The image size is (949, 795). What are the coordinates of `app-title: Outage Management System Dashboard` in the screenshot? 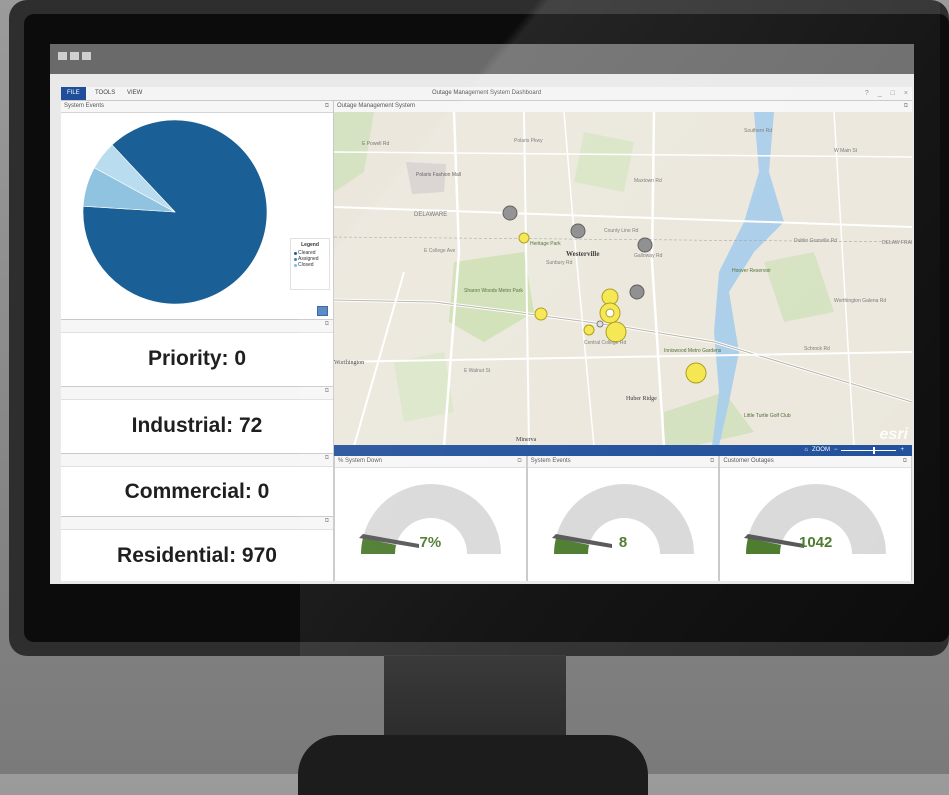 It's located at (486, 93).